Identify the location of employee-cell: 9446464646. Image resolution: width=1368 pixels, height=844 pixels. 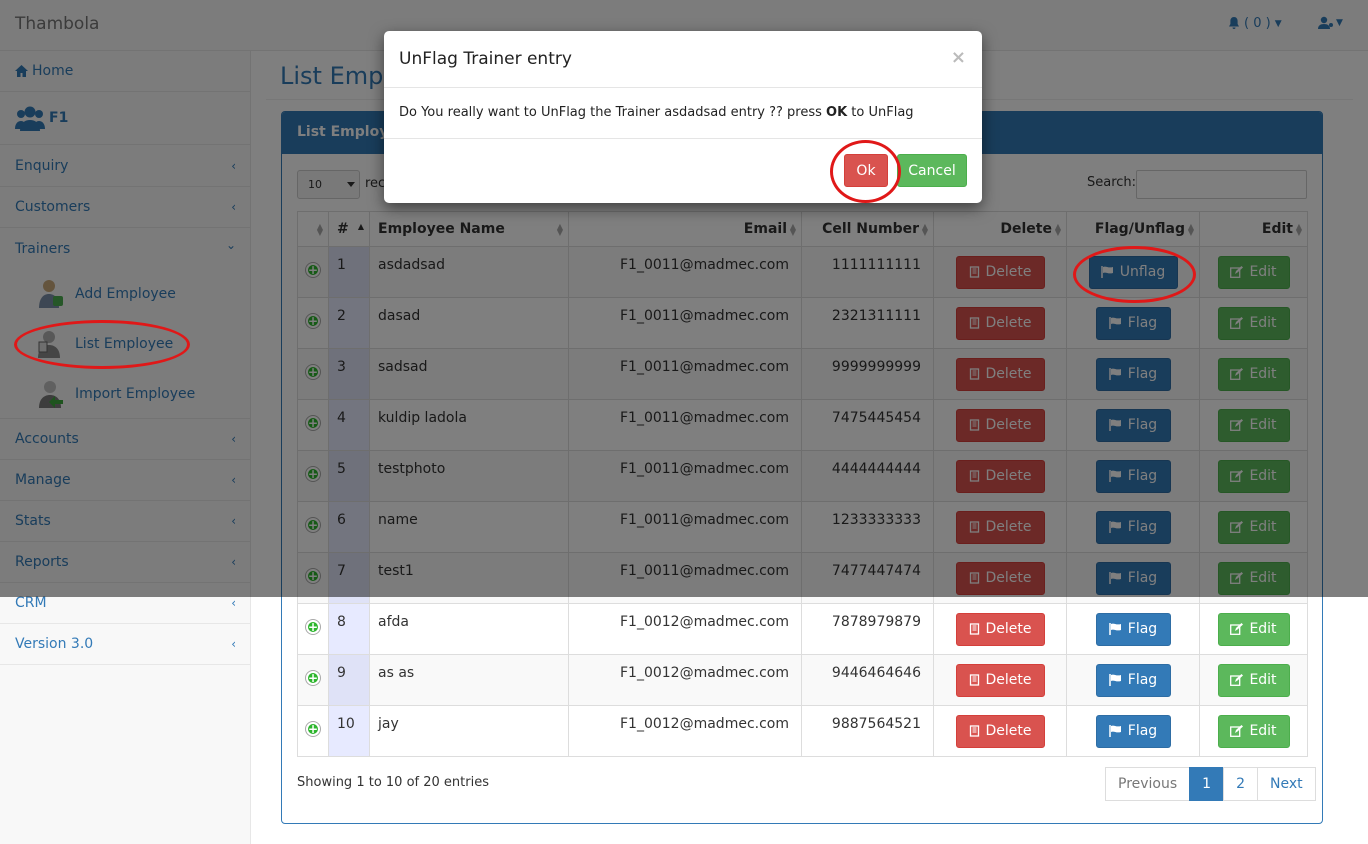
(867, 680).